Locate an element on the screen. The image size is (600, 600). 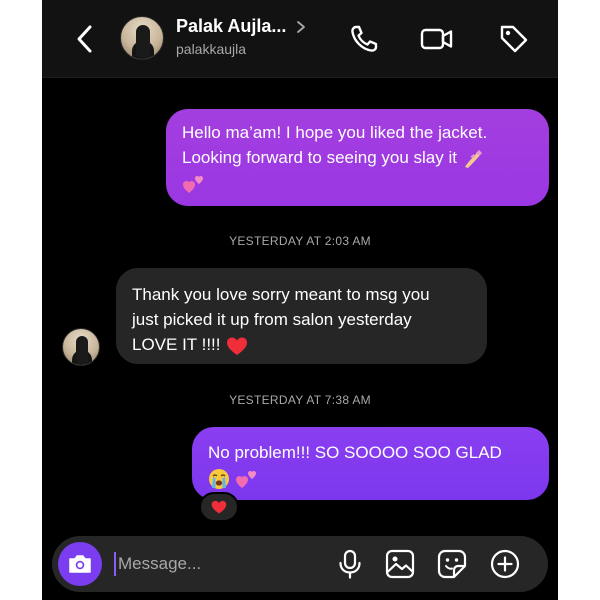
back-icon is located at coordinates (84, 39).